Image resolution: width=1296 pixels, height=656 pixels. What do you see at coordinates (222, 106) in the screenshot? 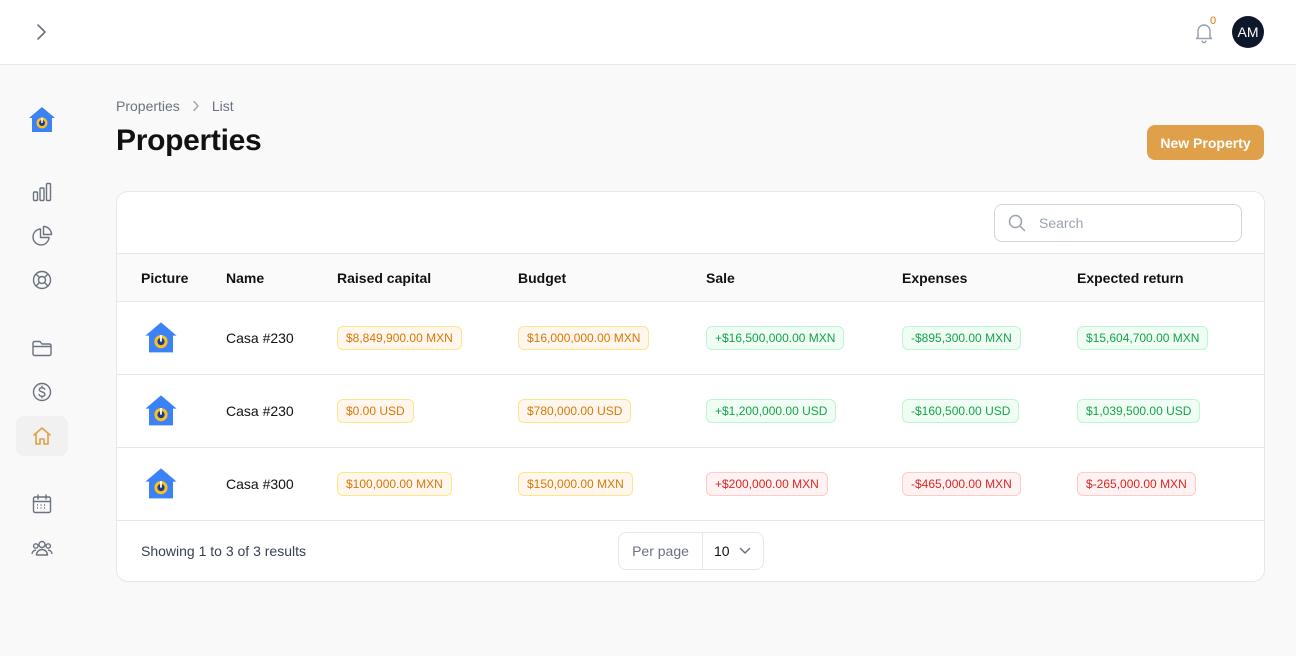
I see `breadcrumb-current: List` at bounding box center [222, 106].